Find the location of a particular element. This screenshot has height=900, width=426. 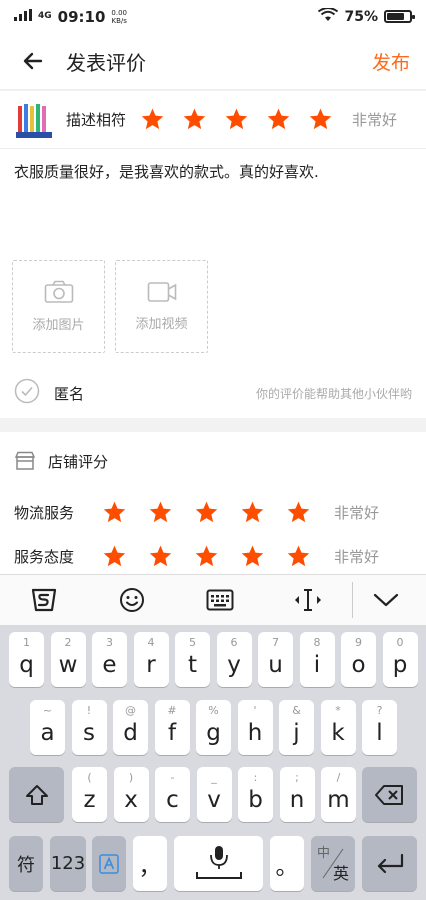

key-s: ! s is located at coordinates (89, 727).